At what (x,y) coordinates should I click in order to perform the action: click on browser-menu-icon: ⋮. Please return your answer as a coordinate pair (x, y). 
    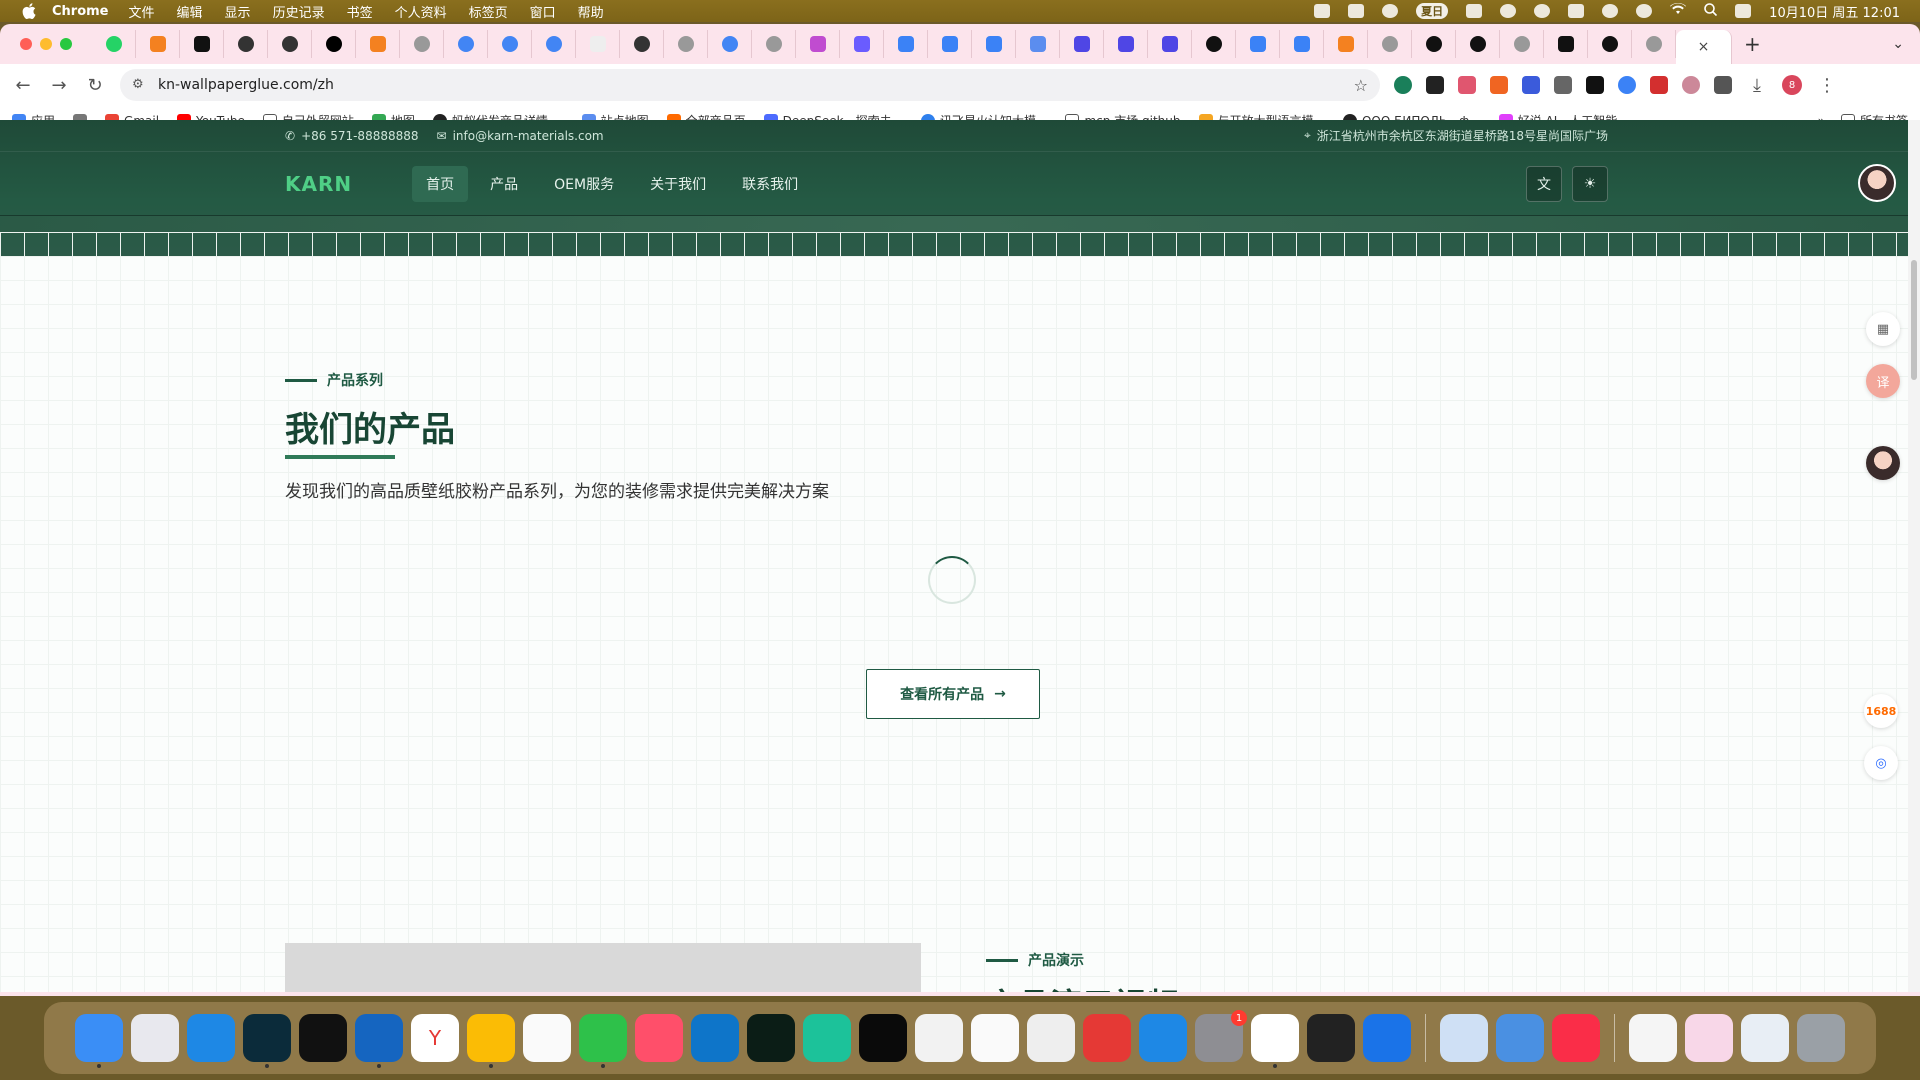
    Looking at the image, I should click on (1827, 85).